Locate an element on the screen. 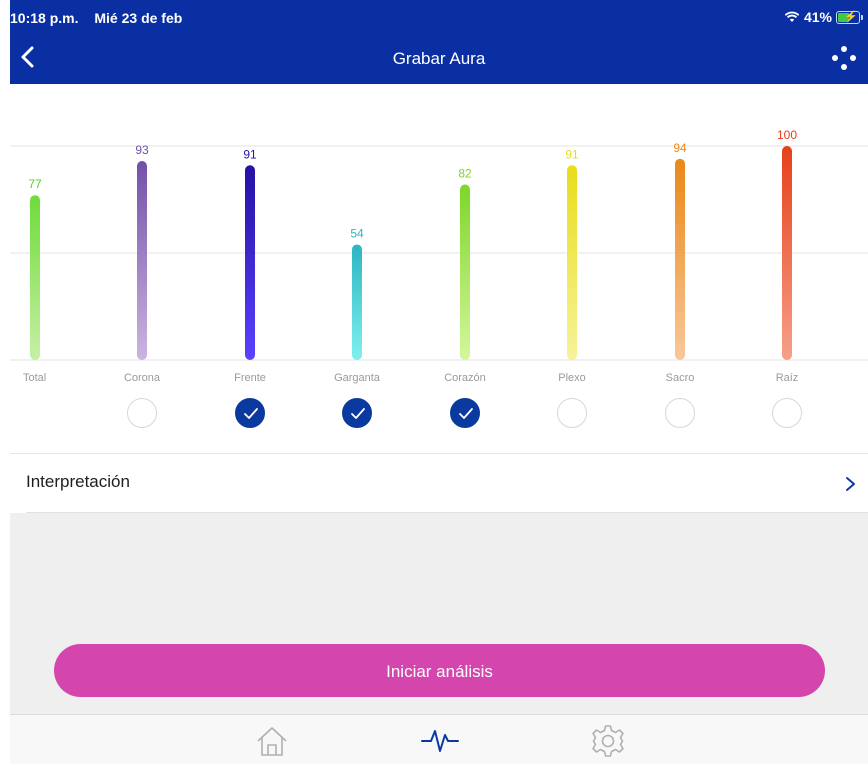 This screenshot has width=868, height=764. status-left: 10:18 p.m. Mié 23 de feb is located at coordinates (102, 18).